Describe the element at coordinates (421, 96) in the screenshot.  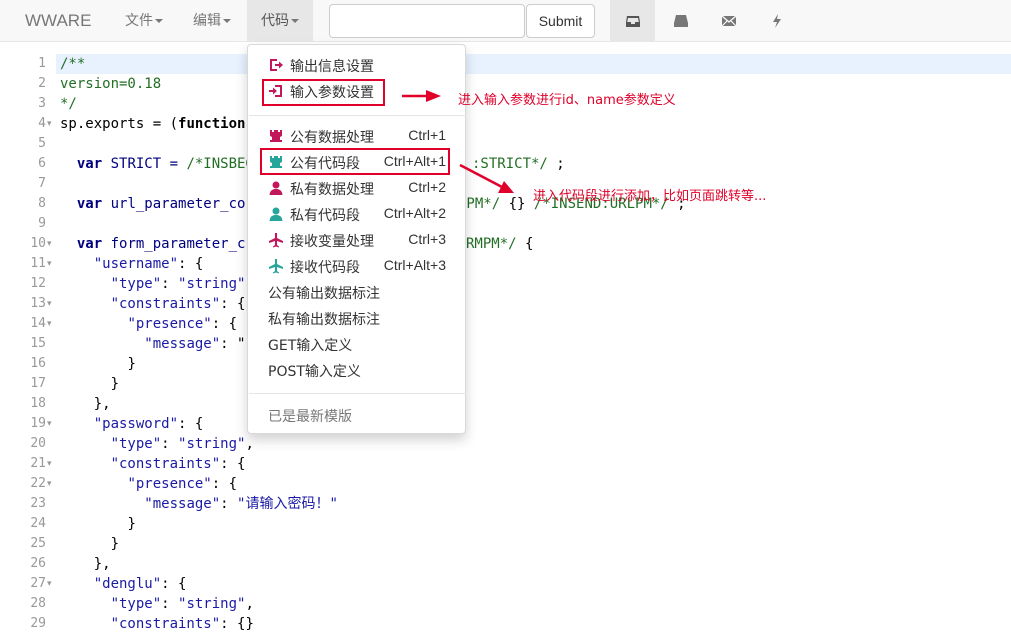
I see `arrow-input-settings` at that location.